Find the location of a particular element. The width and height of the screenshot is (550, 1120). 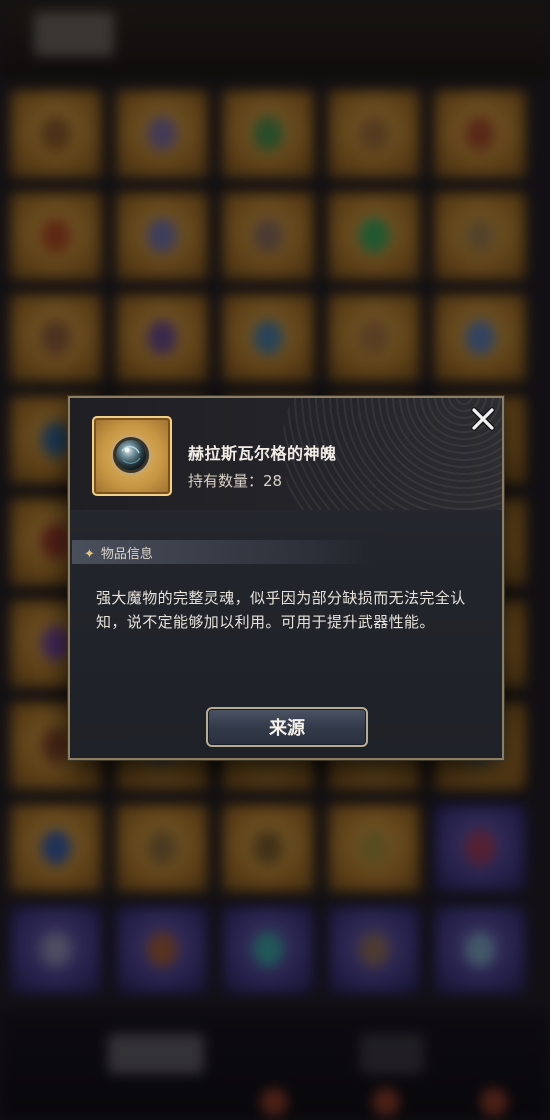

section-title-text: 物品信息 is located at coordinates (126, 554).